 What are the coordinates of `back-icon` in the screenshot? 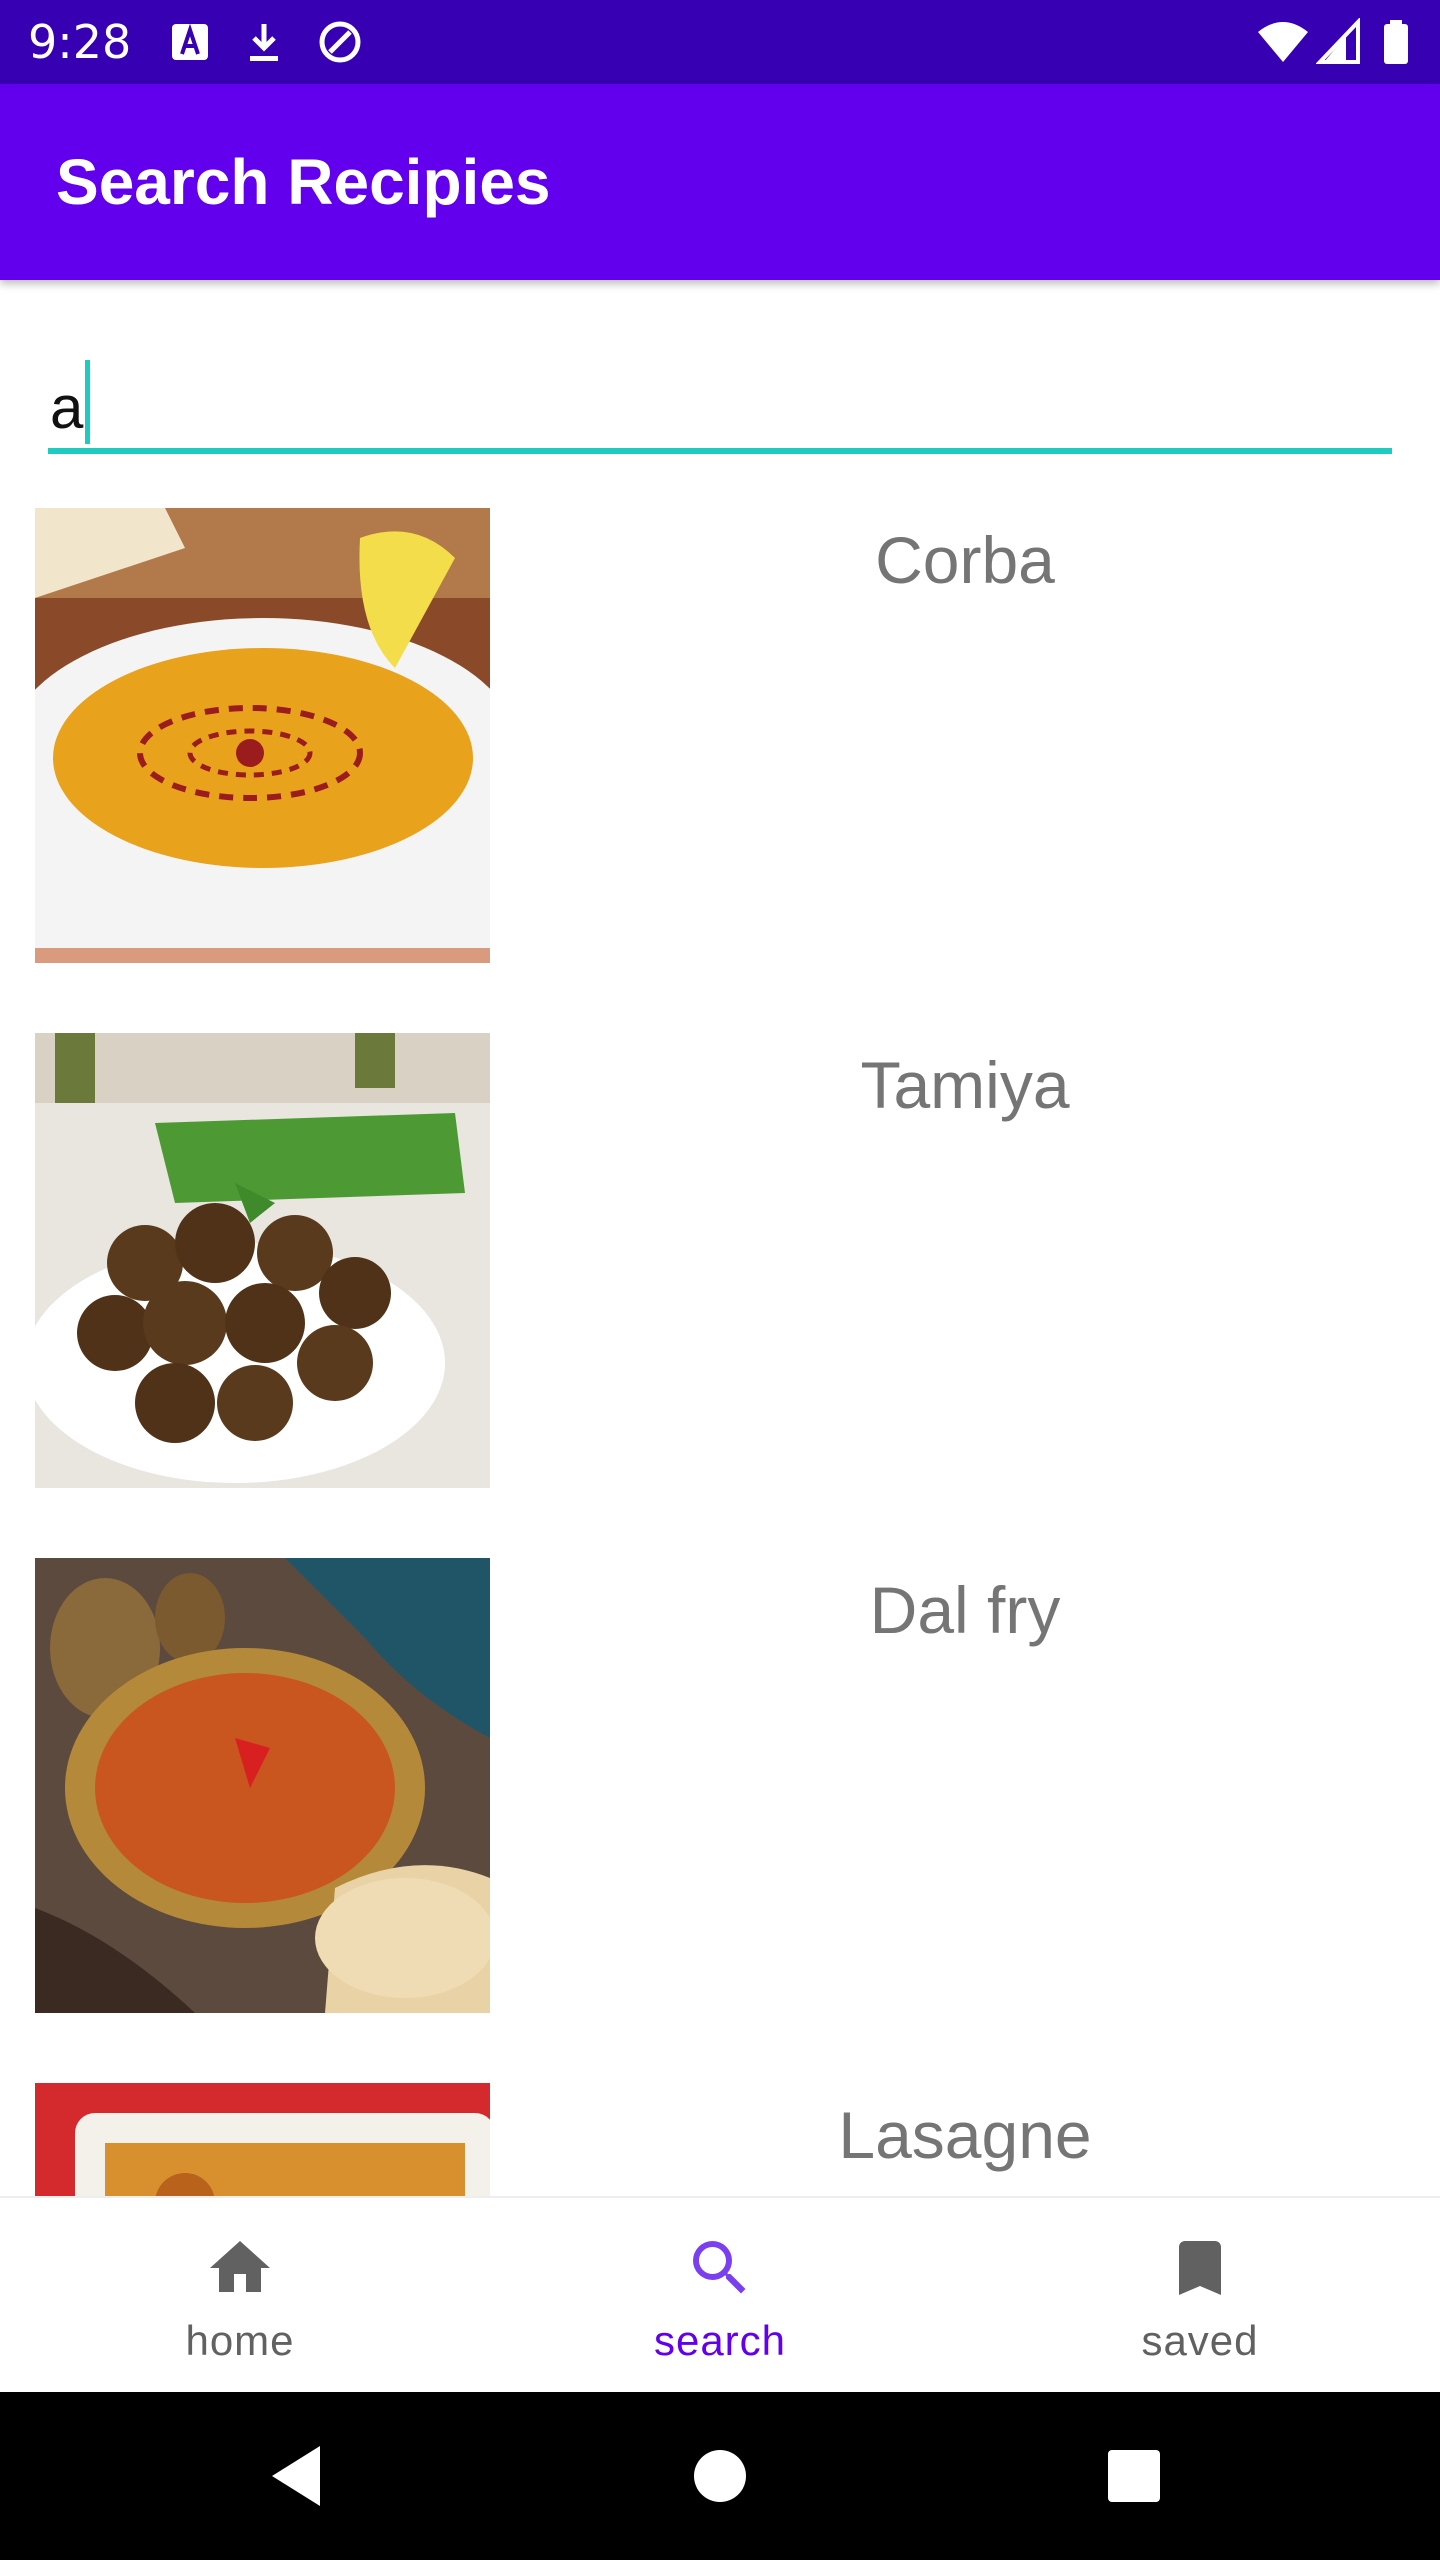 It's located at (300, 2476).